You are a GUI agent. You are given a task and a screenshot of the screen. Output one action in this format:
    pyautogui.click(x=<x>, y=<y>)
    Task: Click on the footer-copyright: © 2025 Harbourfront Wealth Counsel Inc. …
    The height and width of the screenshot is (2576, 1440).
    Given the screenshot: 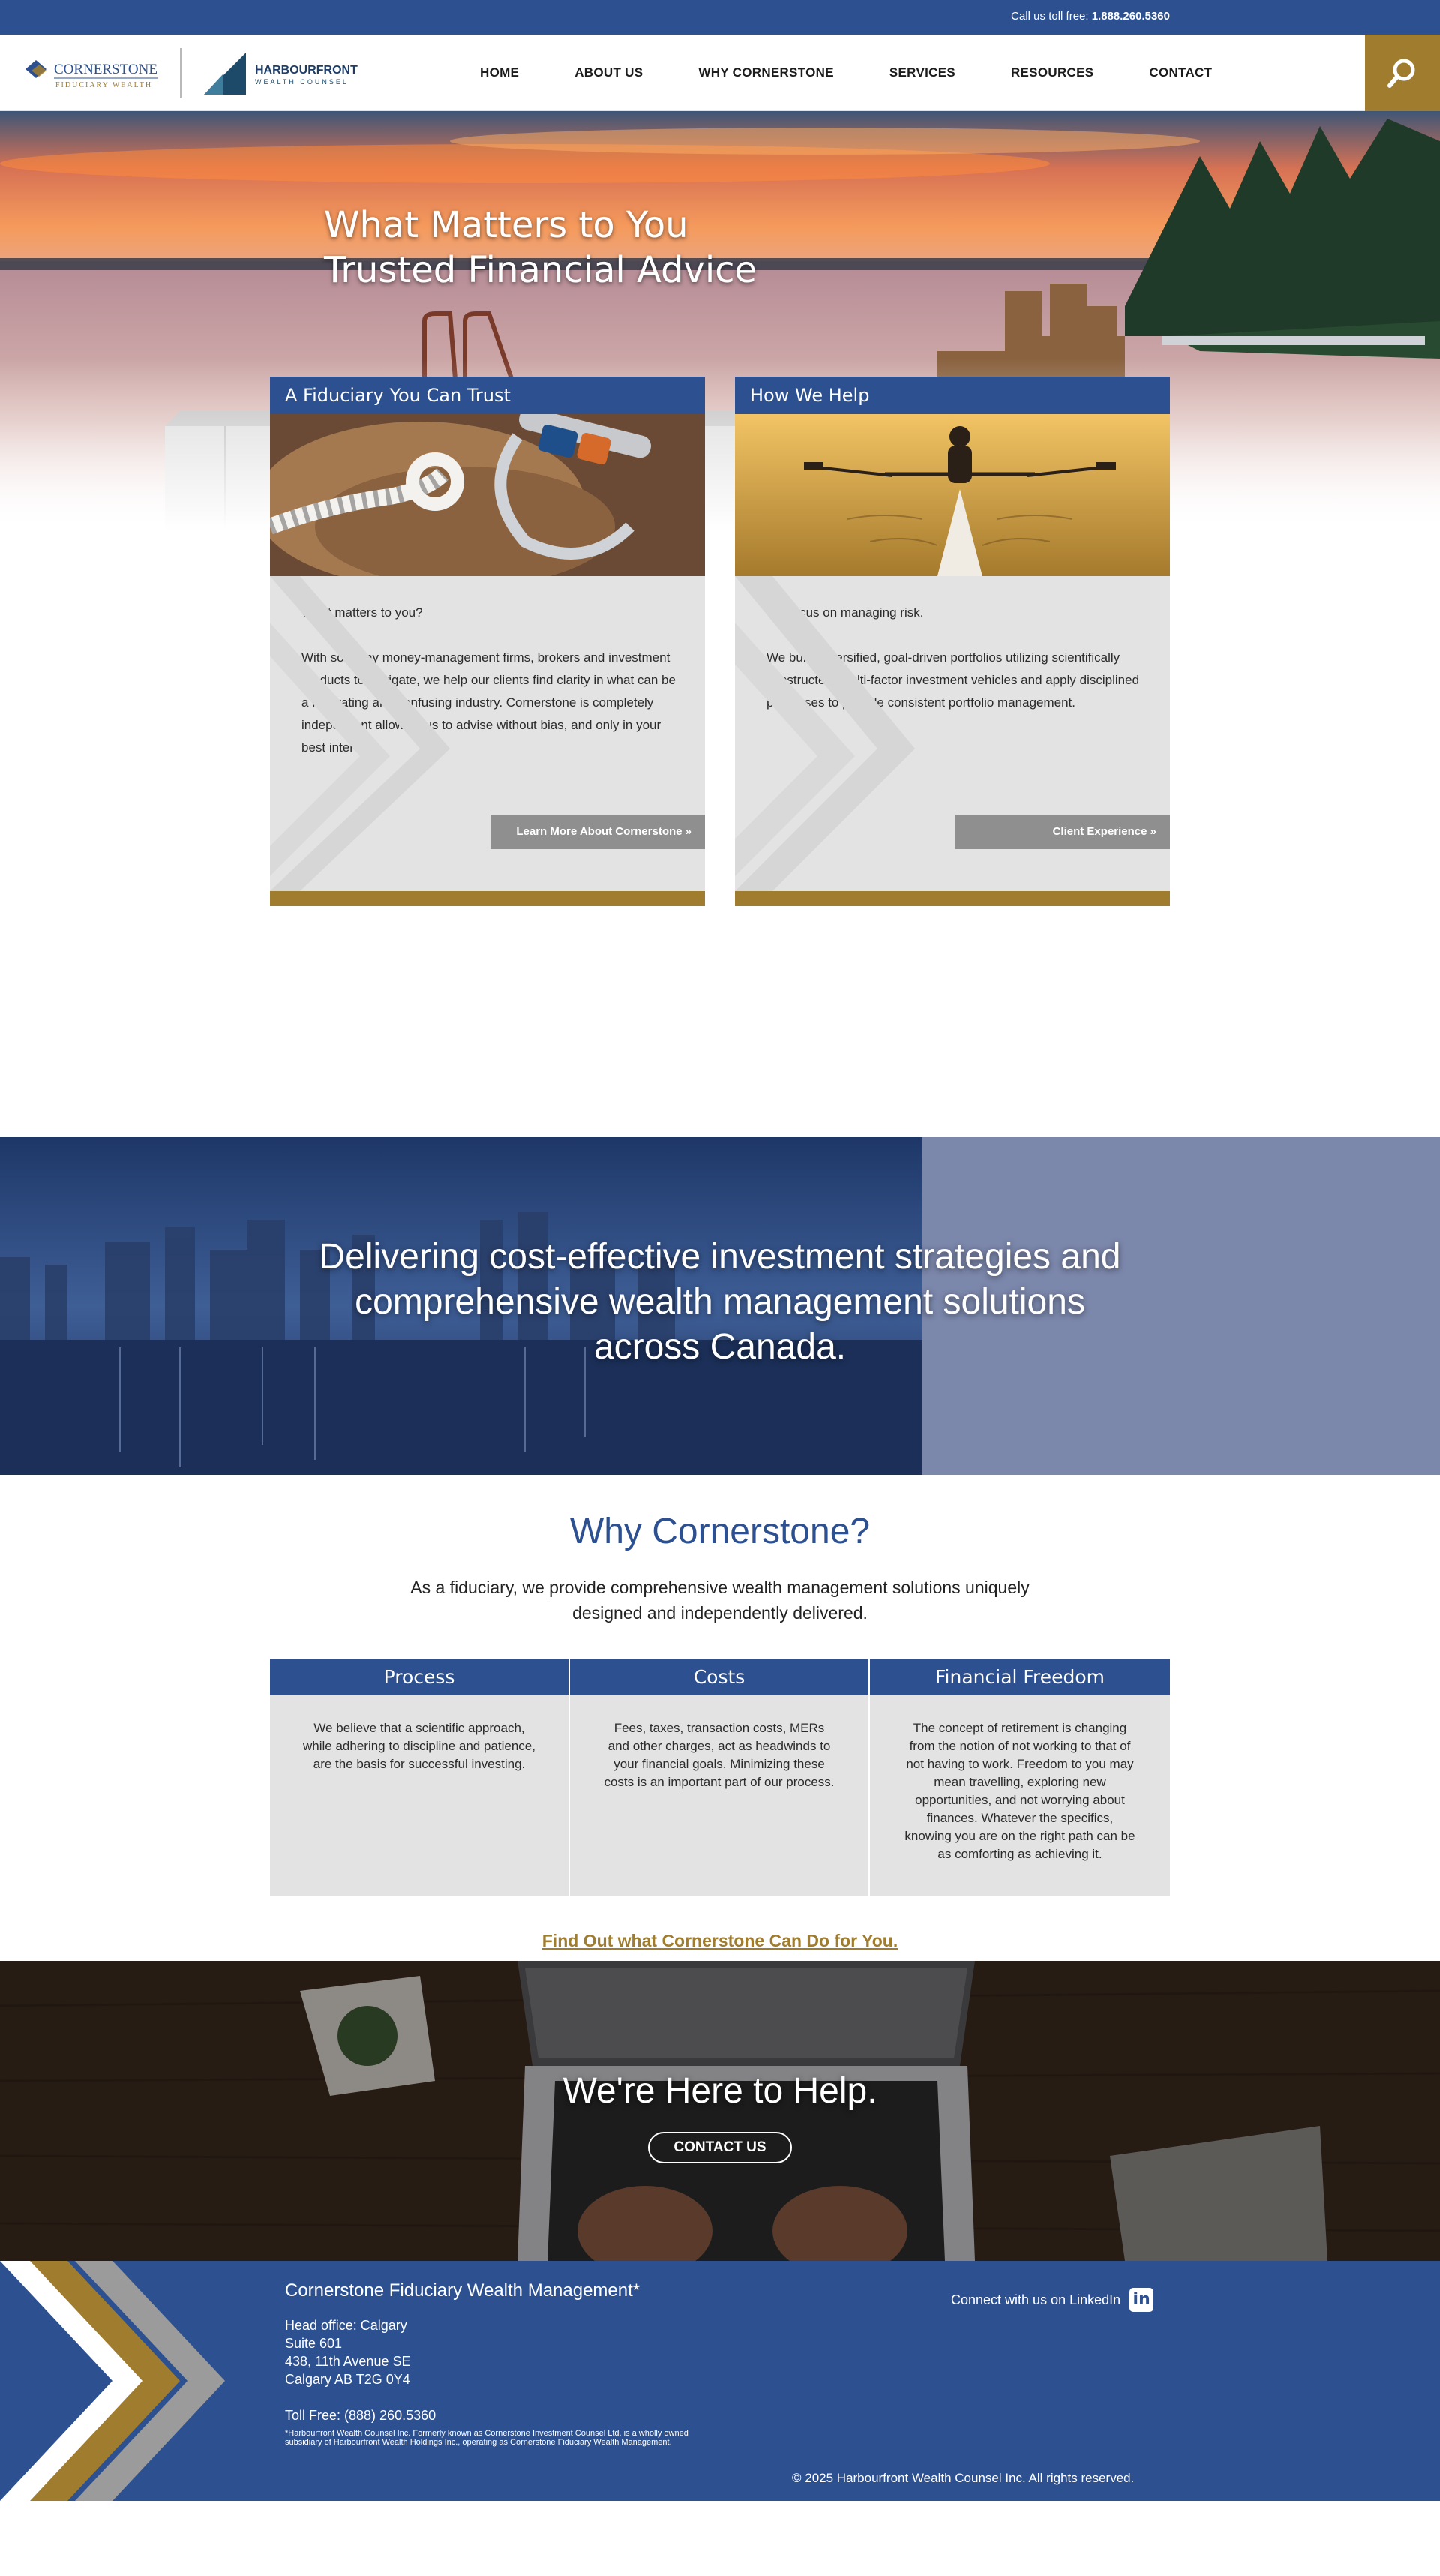 What is the action you would take?
    pyautogui.click(x=963, y=2478)
    